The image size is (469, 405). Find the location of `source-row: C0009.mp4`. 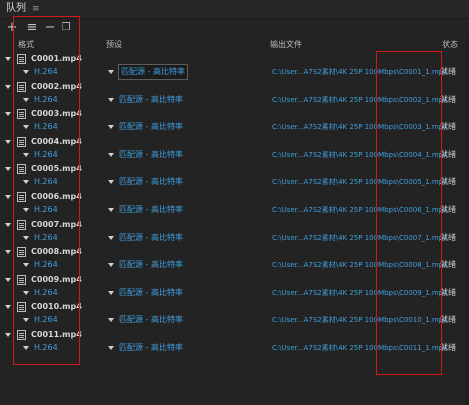

source-row: C0009.mp4 is located at coordinates (234, 279).